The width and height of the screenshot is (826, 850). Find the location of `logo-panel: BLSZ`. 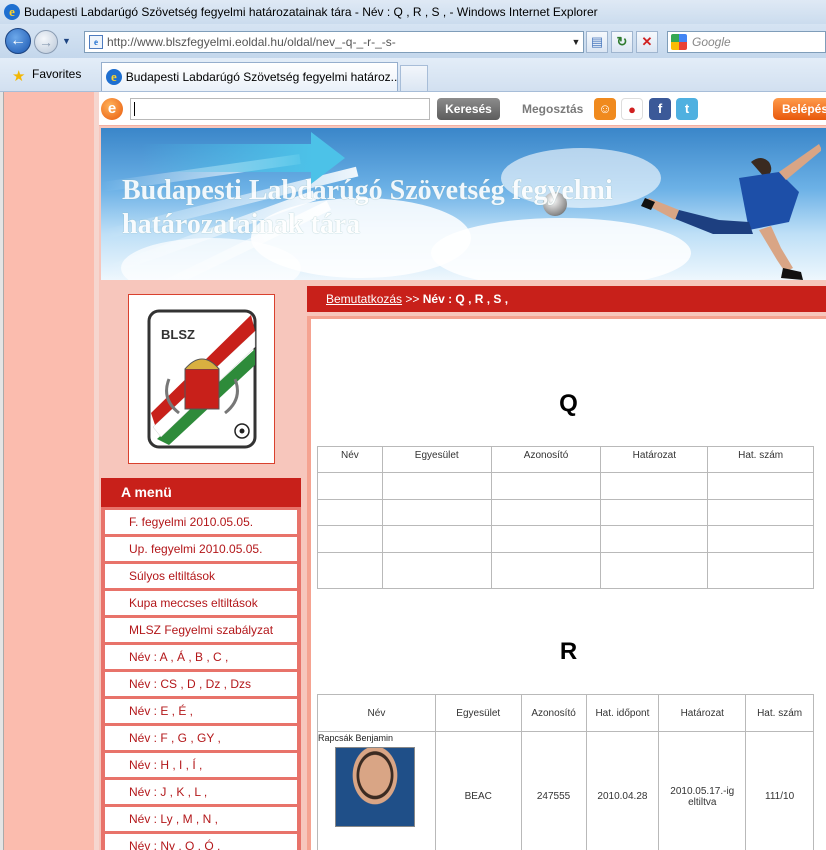

logo-panel: BLSZ is located at coordinates (201, 376).